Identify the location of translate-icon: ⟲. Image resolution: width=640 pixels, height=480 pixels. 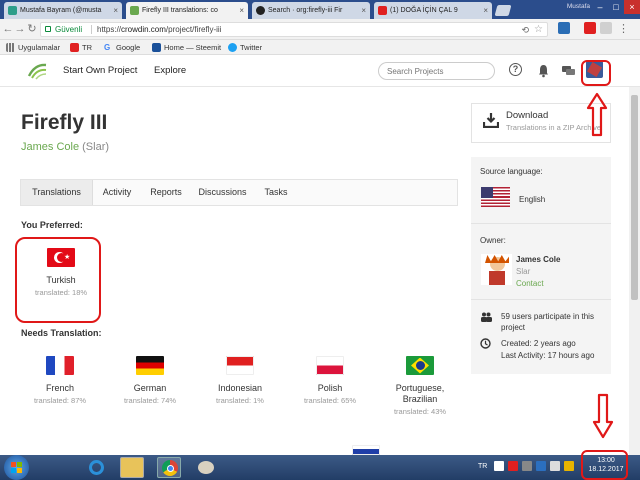
(525, 30).